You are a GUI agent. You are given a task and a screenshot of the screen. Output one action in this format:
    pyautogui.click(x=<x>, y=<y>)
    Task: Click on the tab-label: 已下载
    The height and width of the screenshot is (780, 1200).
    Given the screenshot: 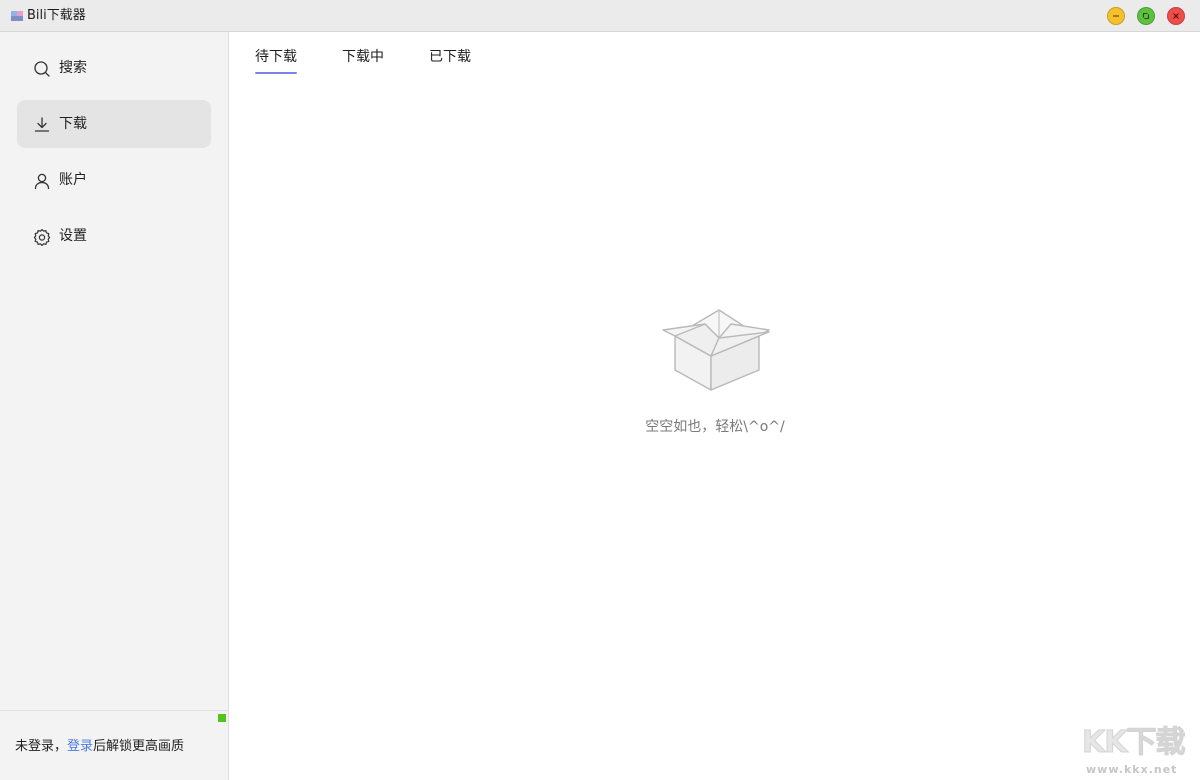 What is the action you would take?
    pyautogui.click(x=450, y=57)
    